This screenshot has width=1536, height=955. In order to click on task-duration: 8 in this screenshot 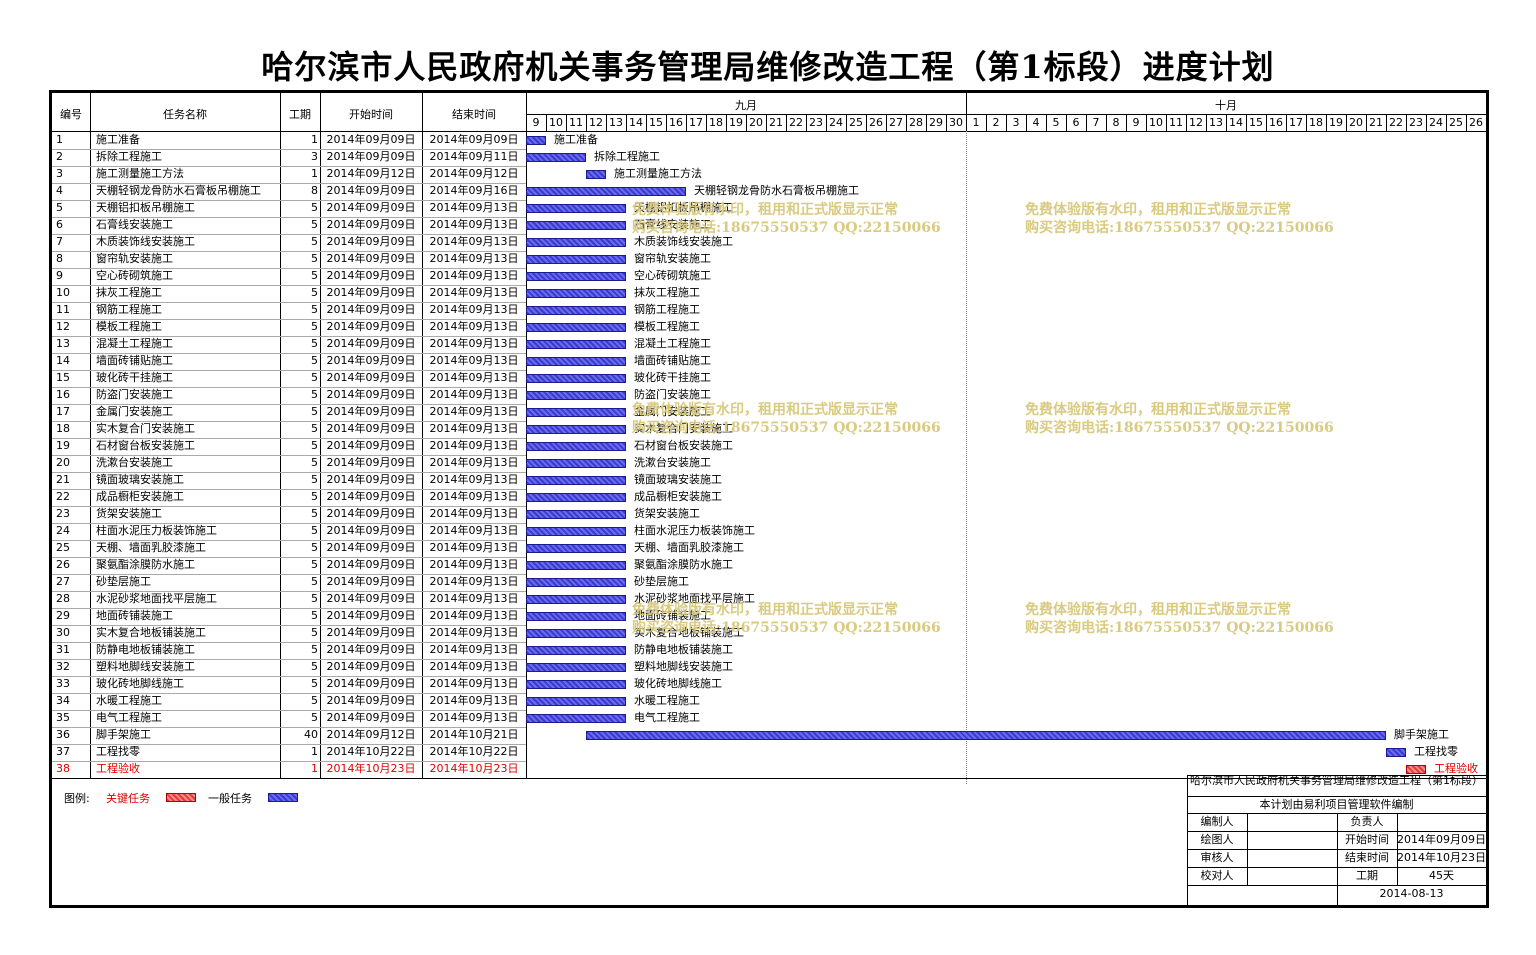, I will do `click(314, 190)`.